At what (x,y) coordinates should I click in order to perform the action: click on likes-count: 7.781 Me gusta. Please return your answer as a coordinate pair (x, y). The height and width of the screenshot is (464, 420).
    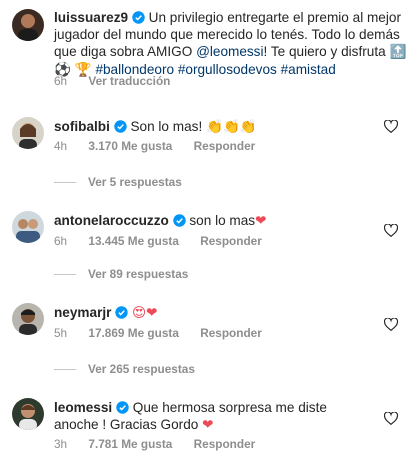
    Looking at the image, I should click on (130, 444).